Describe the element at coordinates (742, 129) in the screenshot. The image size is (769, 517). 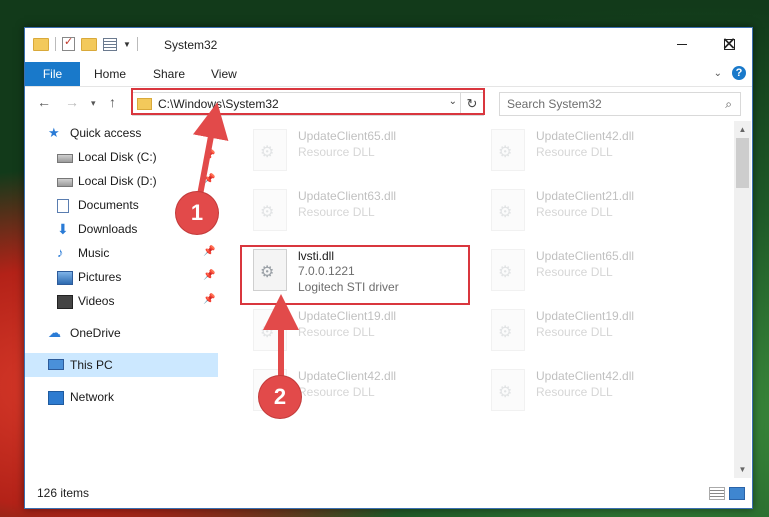
I see `scroll-up-icon: ▲` at that location.